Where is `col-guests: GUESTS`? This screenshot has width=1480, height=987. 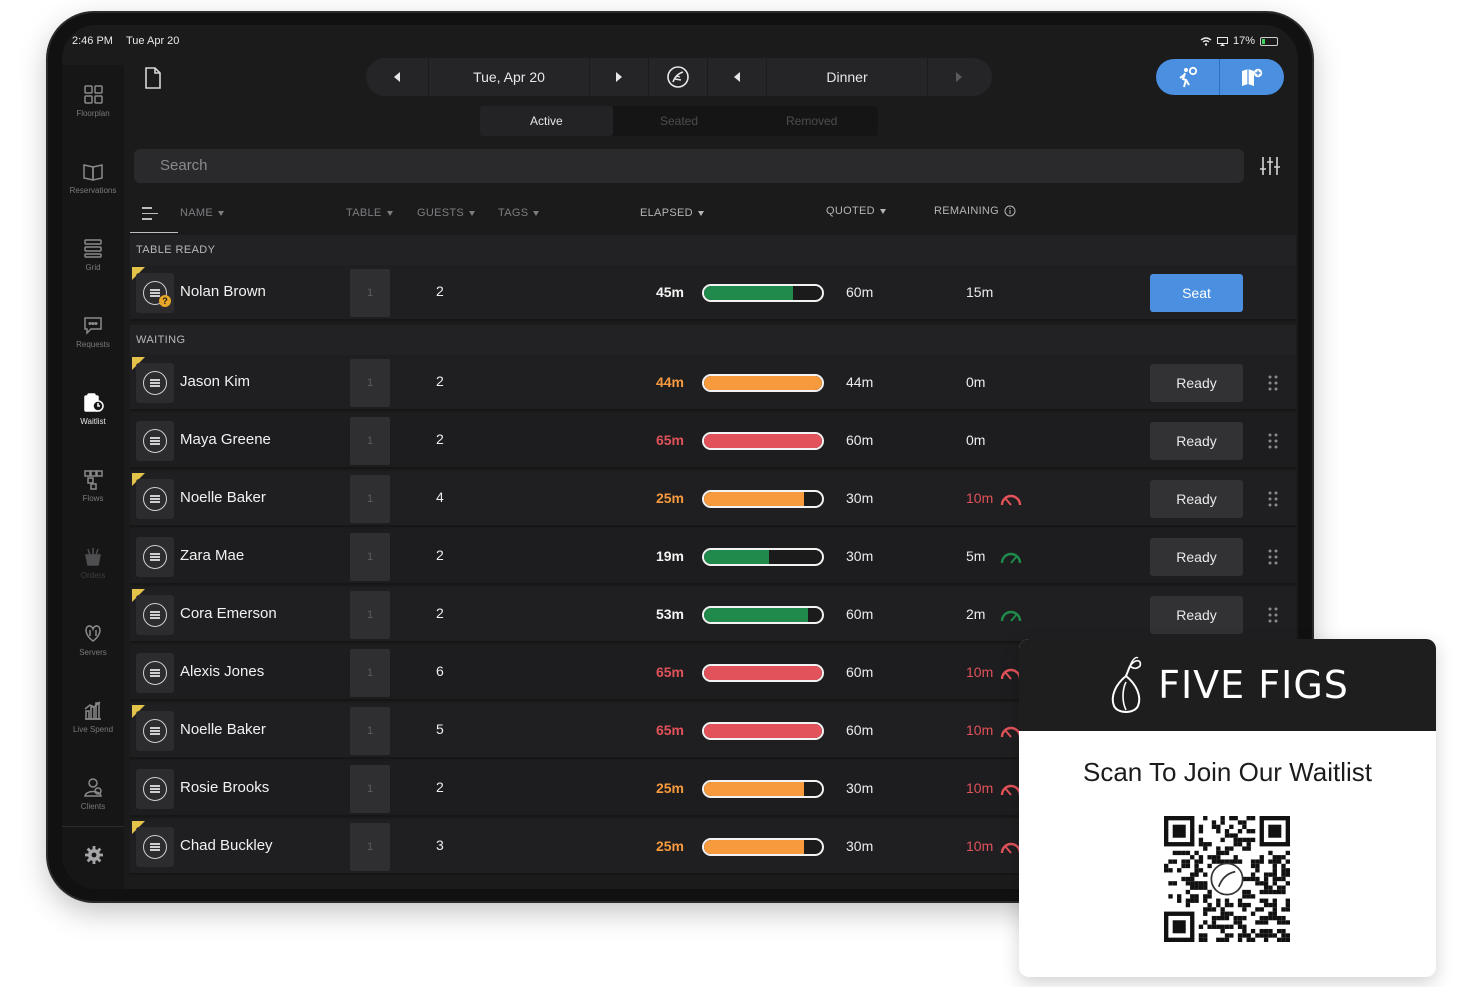 col-guests: GUESTS is located at coordinates (446, 213).